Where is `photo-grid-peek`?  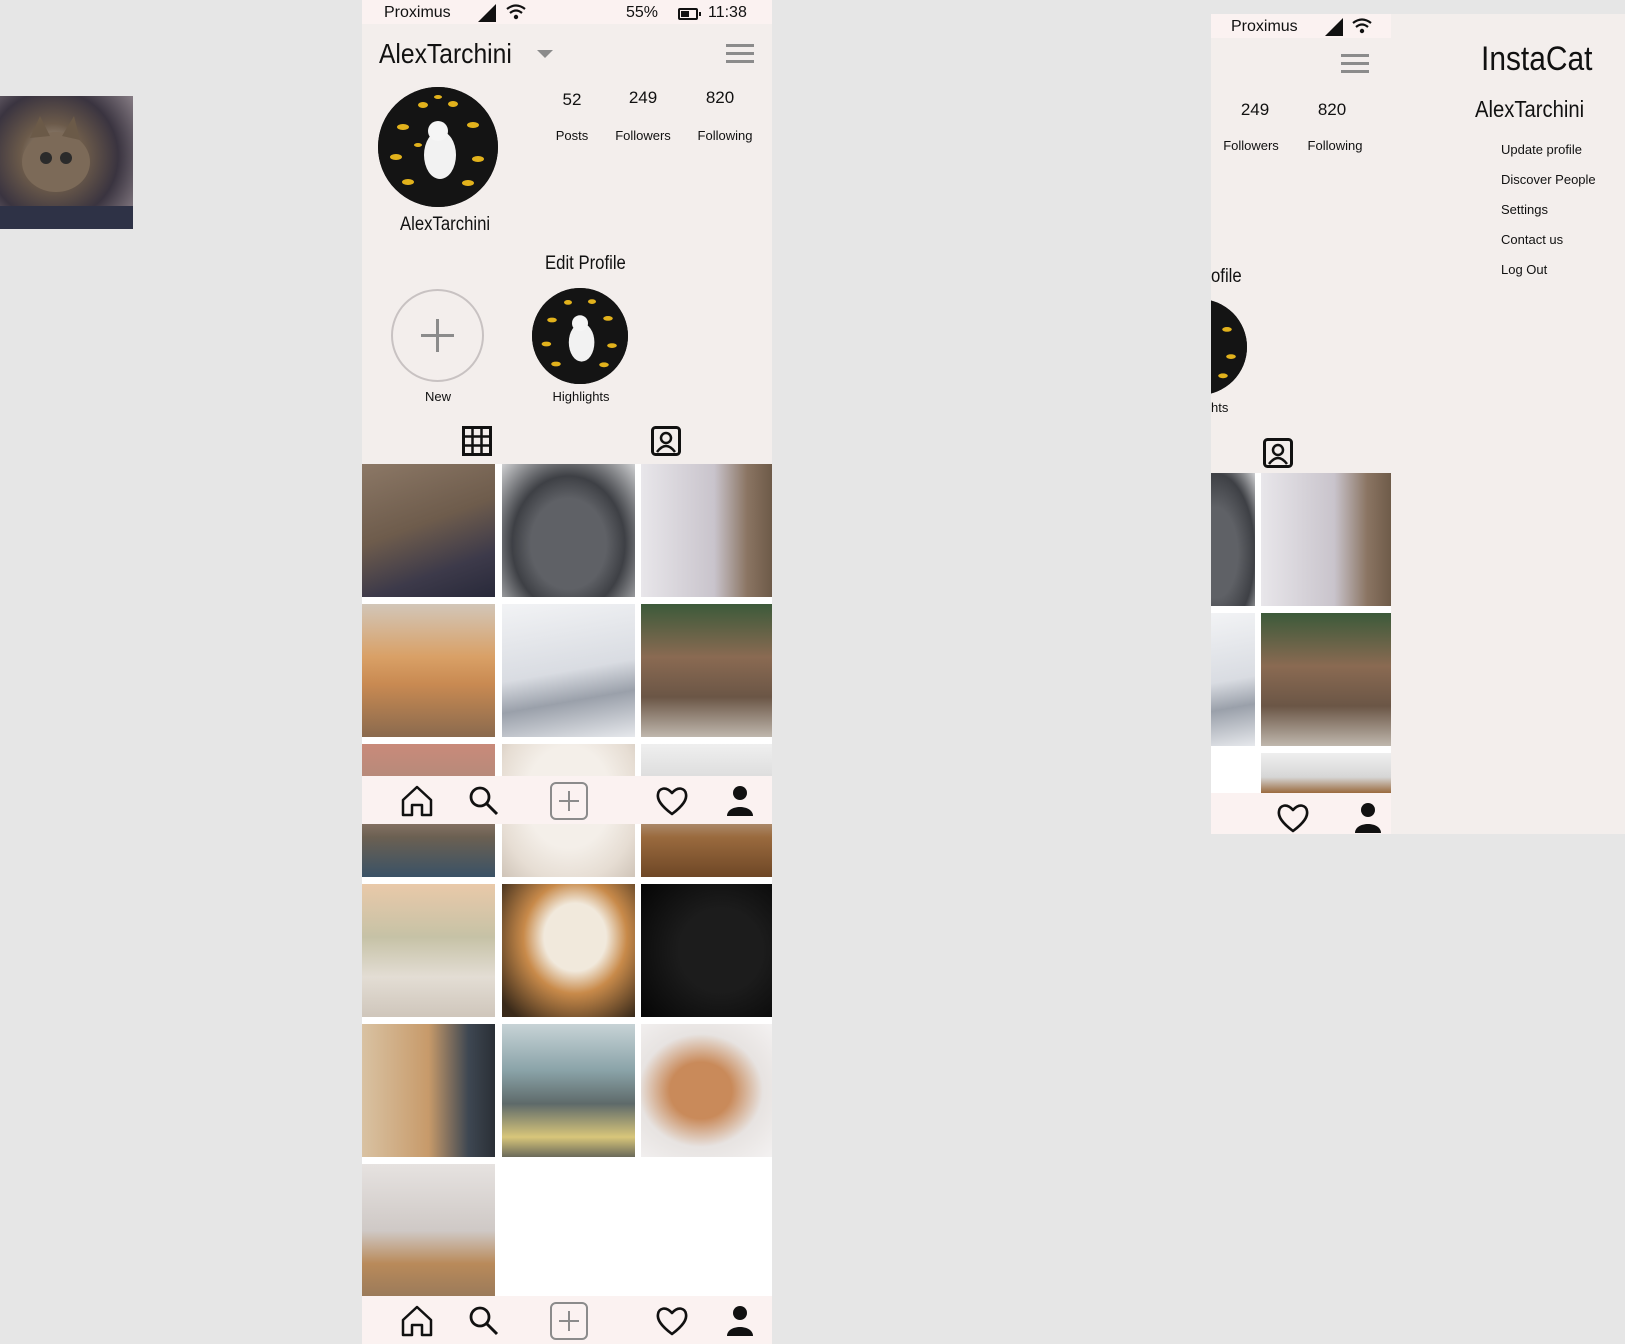
photo-grid-peek is located at coordinates (1303, 633).